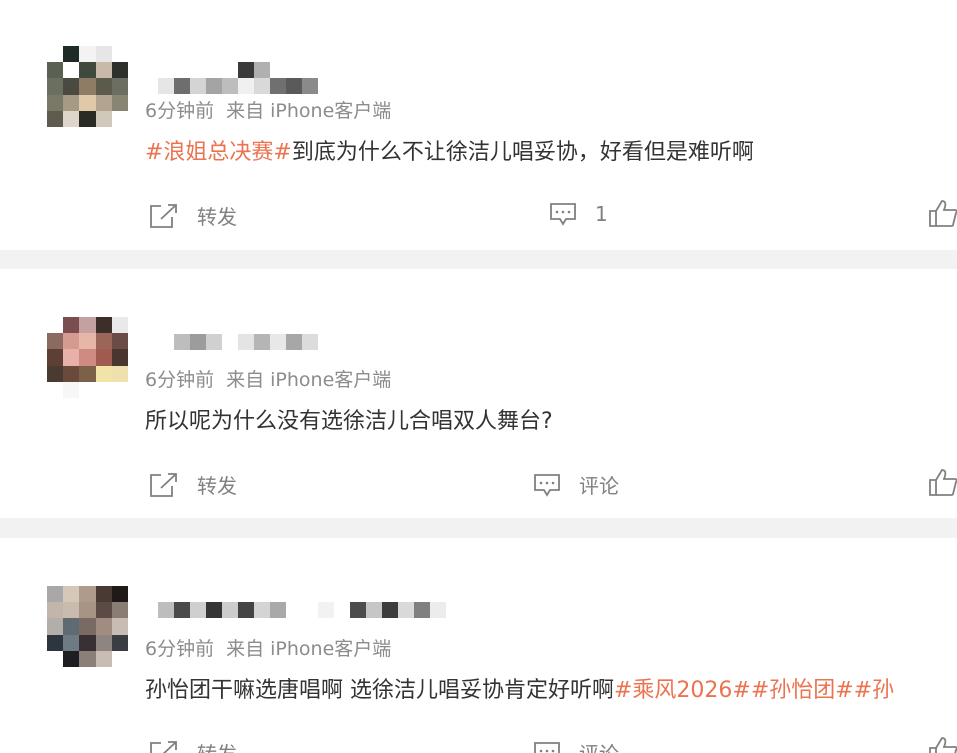 The width and height of the screenshot is (957, 753). Describe the element at coordinates (218, 152) in the screenshot. I see `hashtag-link: #浪姐总决赛#` at that location.